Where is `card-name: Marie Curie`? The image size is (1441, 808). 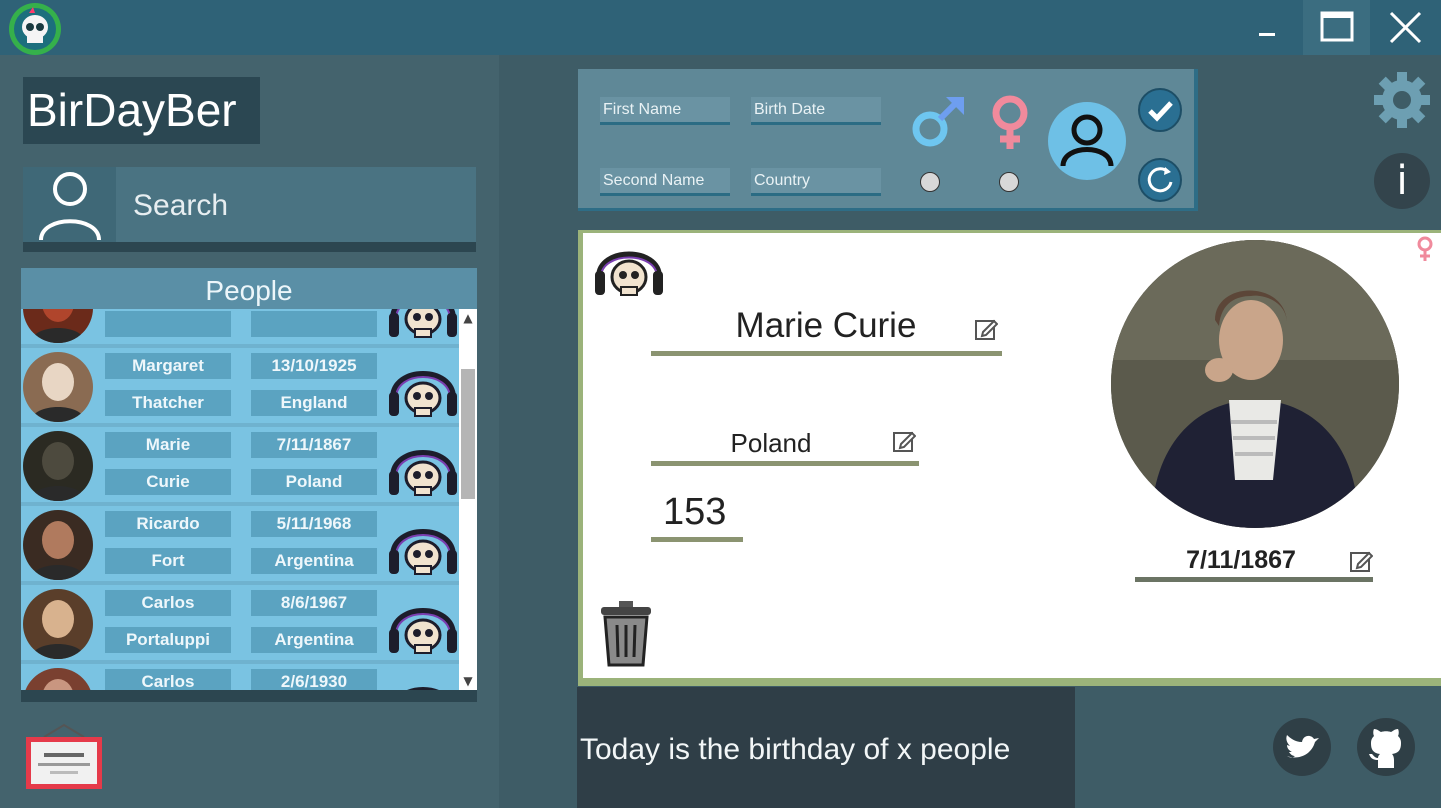 card-name: Marie Curie is located at coordinates (826, 325).